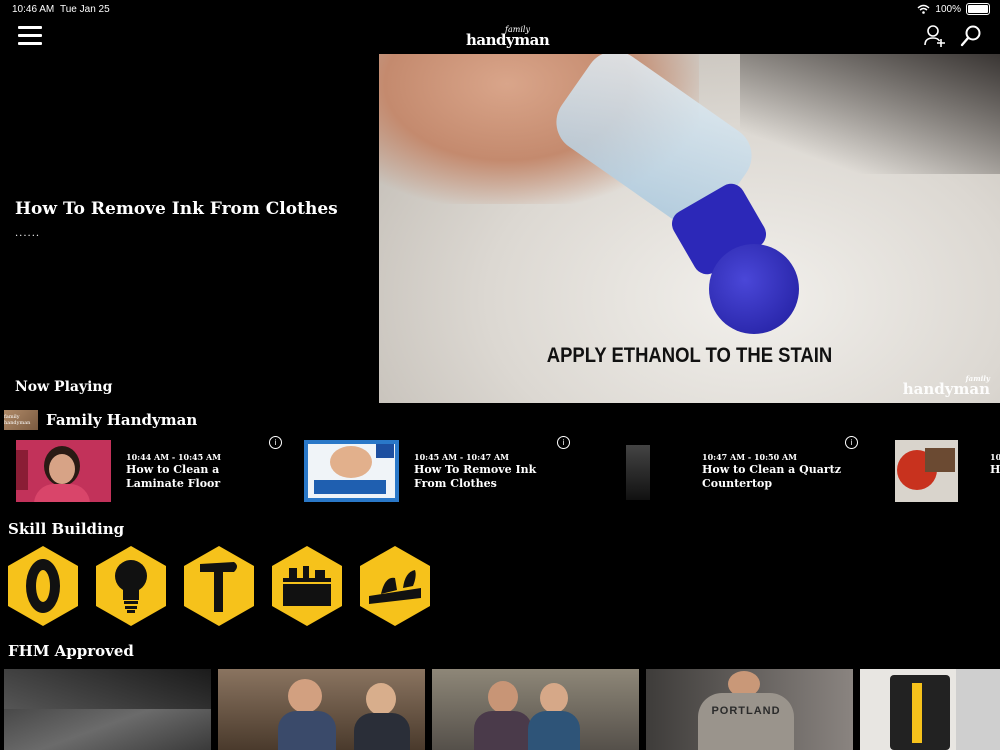  What do you see at coordinates (475, 476) in the screenshot?
I see `schedule-title: How To Remove Ink From Clothes` at bounding box center [475, 476].